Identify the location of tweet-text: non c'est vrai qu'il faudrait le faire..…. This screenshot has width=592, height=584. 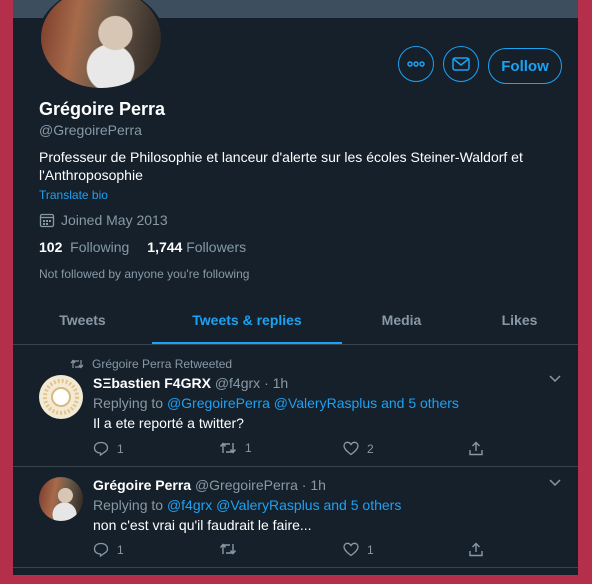
(202, 525).